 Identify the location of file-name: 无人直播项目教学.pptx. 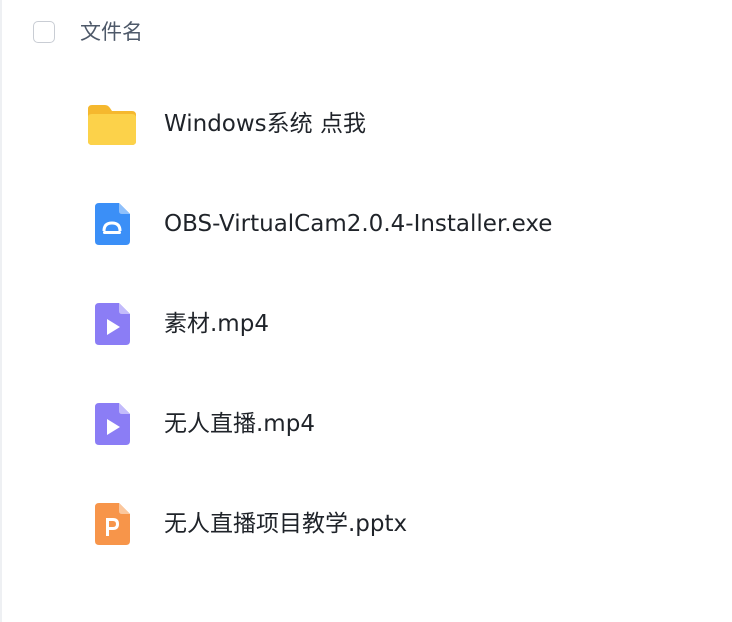
(285, 524).